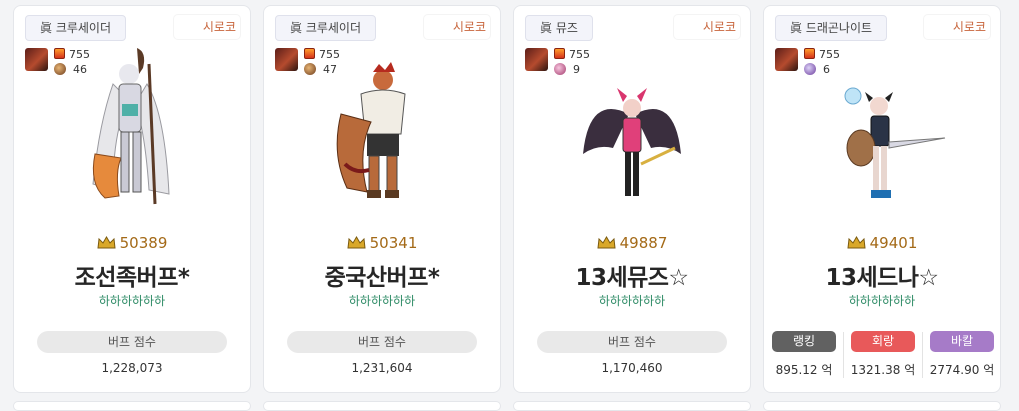 The height and width of the screenshot is (411, 1019). What do you see at coordinates (962, 370) in the screenshot?
I see `damage-value-bakal: 2774.90 억` at bounding box center [962, 370].